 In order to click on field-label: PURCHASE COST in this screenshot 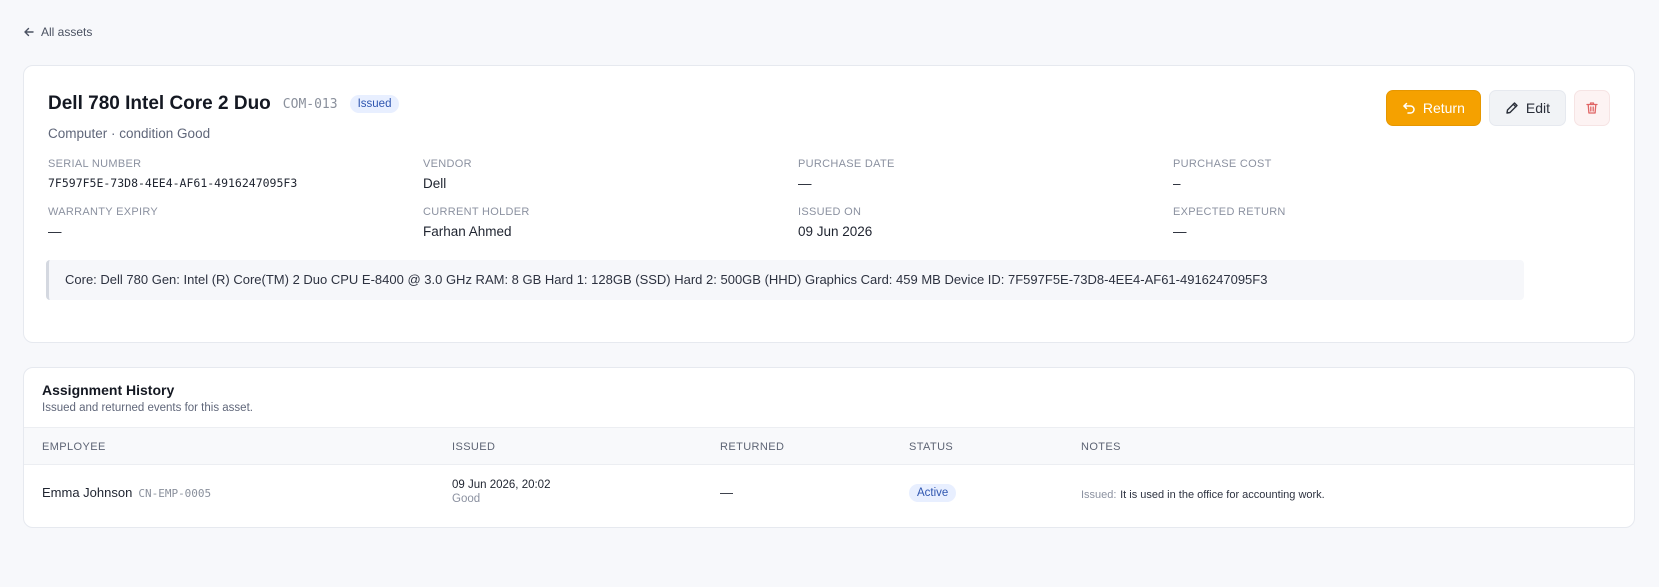, I will do `click(1222, 164)`.